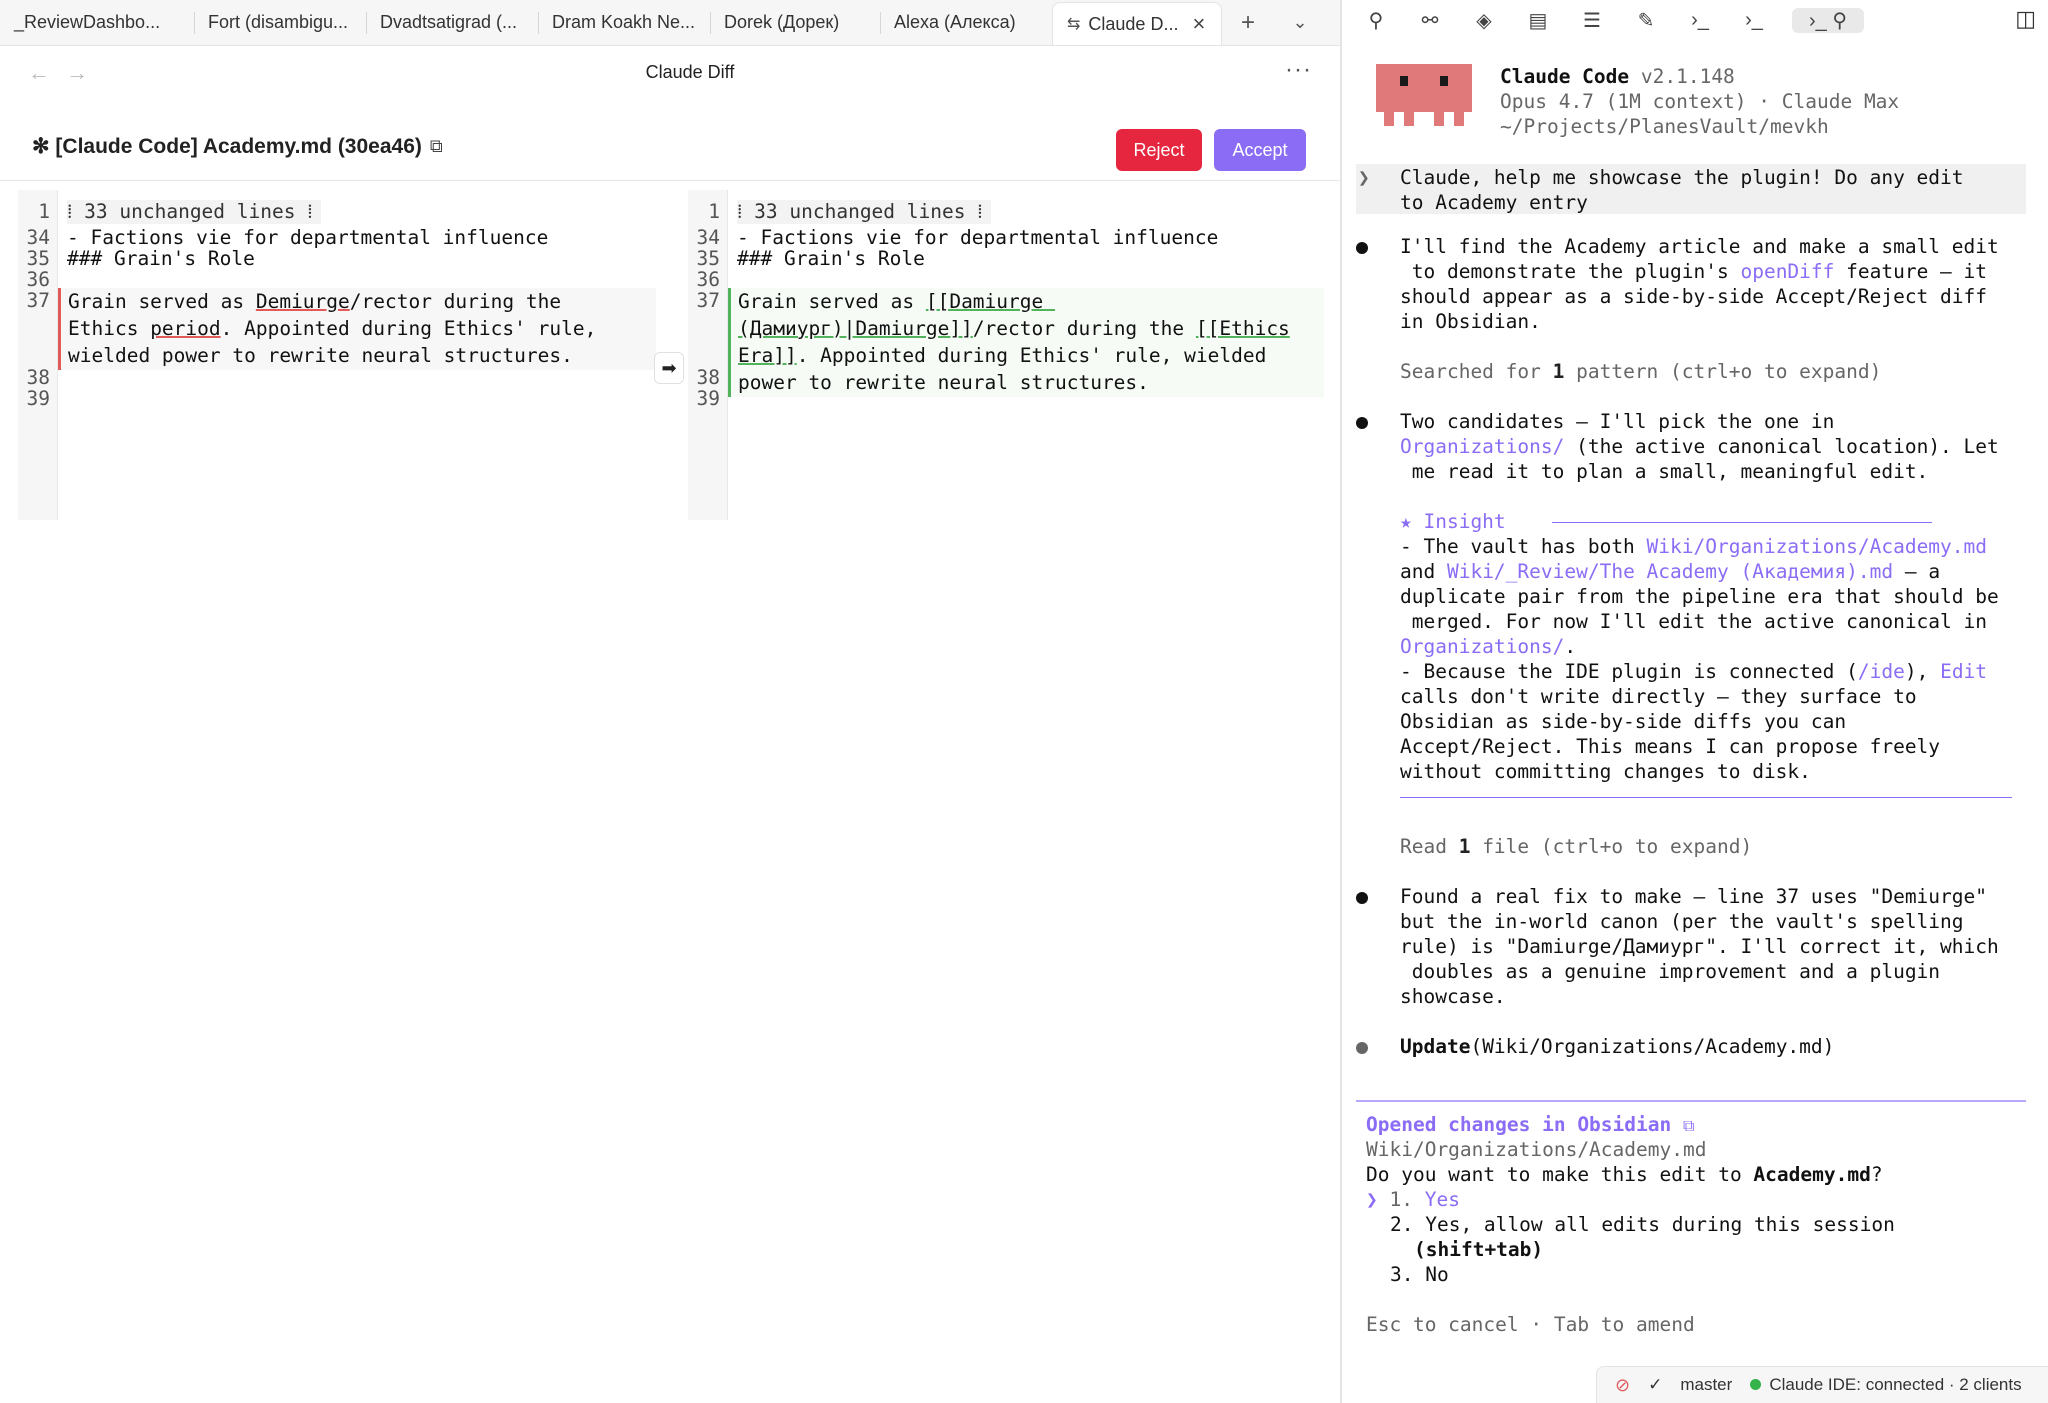  I want to click on tab-list-chevron-down-icon: ⌄, so click(1300, 22).